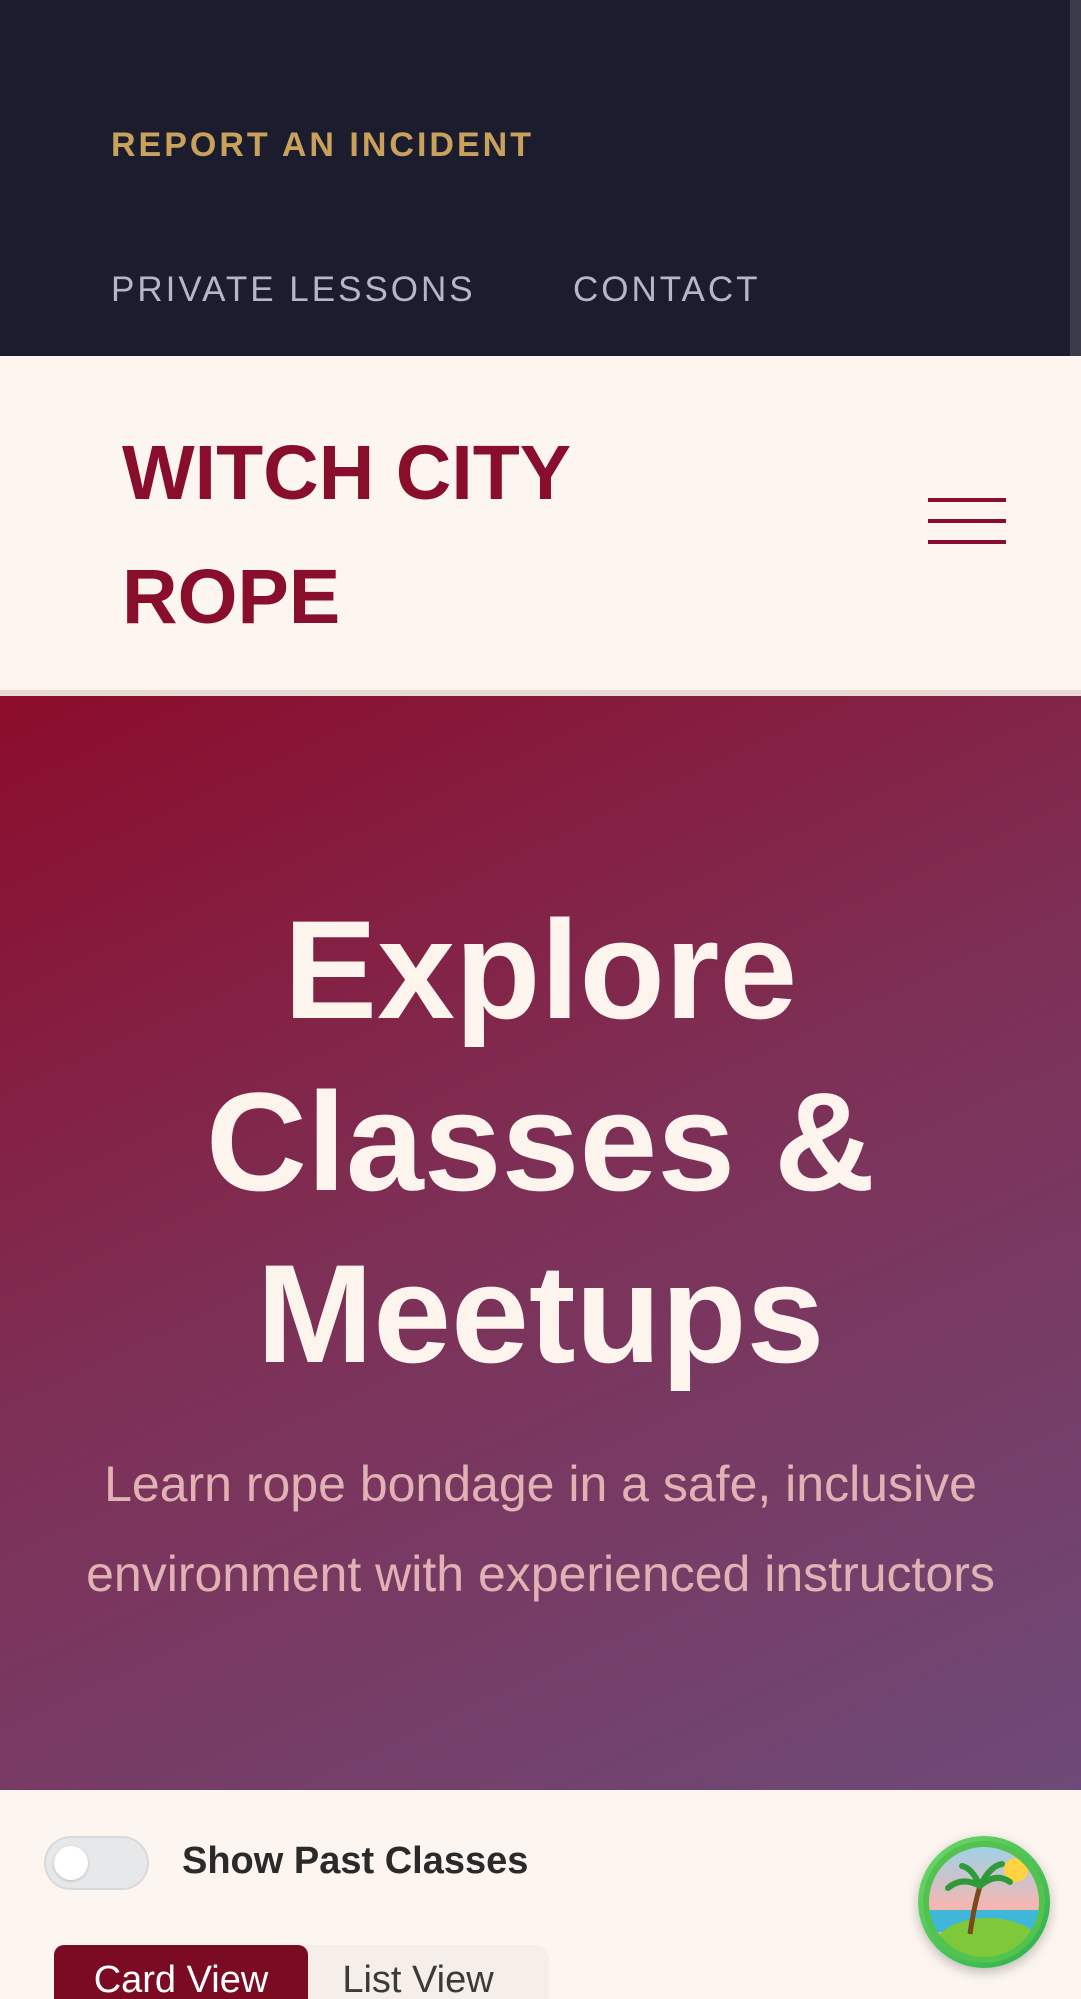  I want to click on site-logo-text: WITCH CITY ROPE, so click(402, 535).